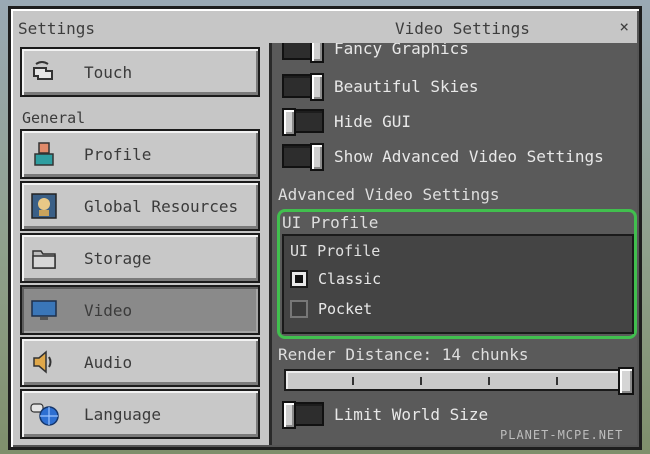 The image size is (650, 454). Describe the element at coordinates (330, 222) in the screenshot. I see `ui-profile-label: UI Profile` at that location.